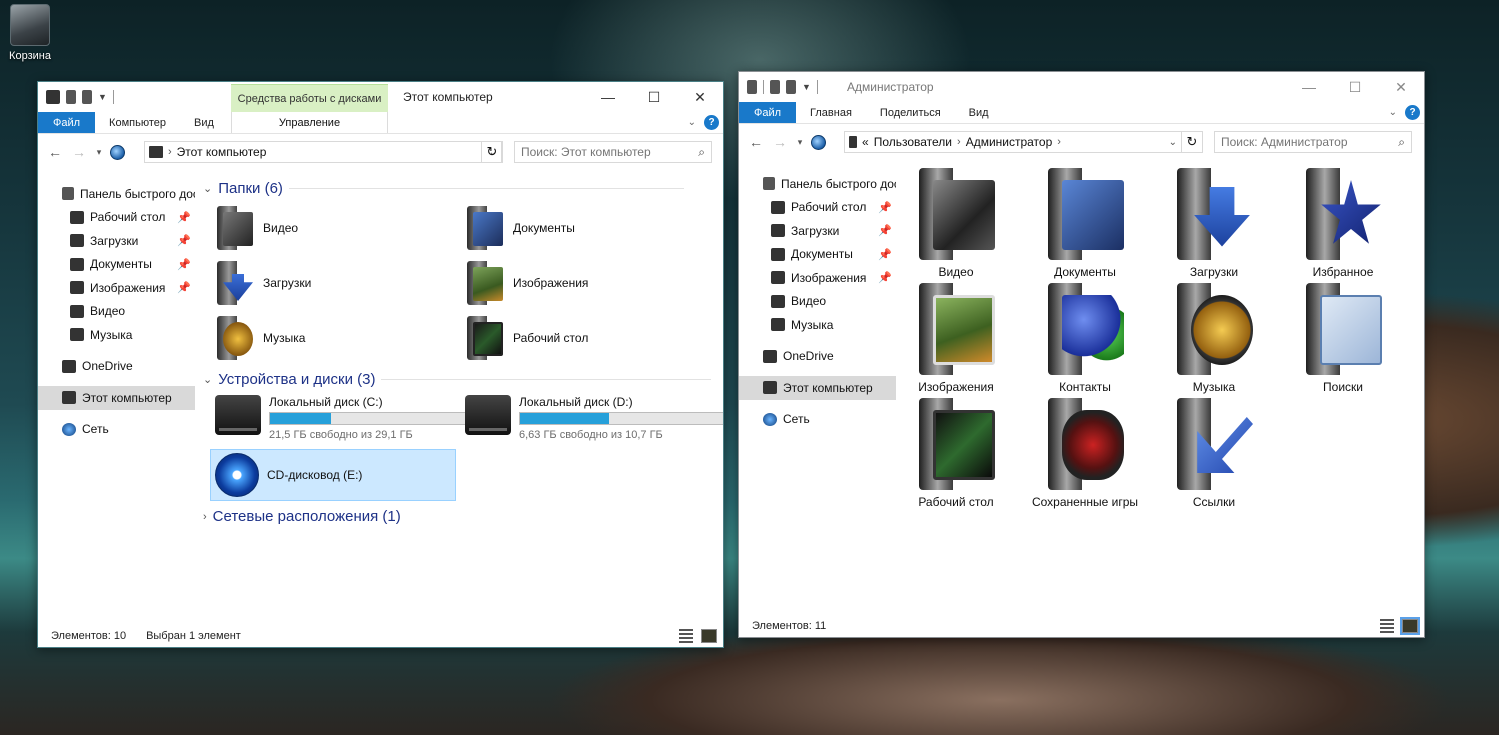 This screenshot has height=735, width=1499. What do you see at coordinates (526, 283) in the screenshot?
I see `folder-item-pictures: Изображения` at bounding box center [526, 283].